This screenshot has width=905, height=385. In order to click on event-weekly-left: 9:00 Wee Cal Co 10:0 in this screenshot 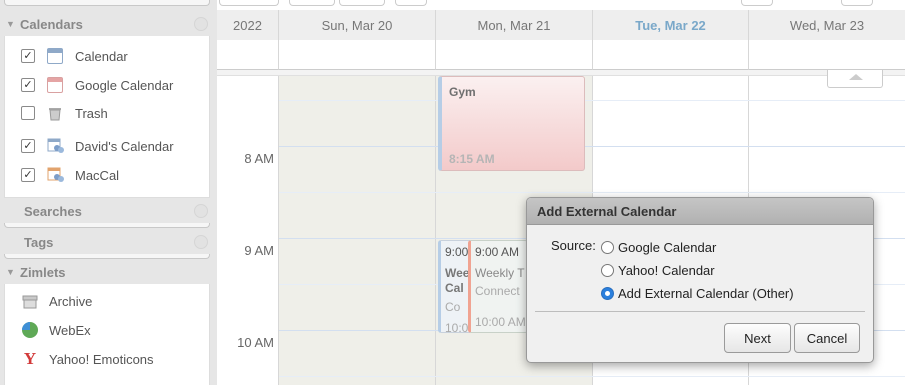, I will do `click(455, 286)`.